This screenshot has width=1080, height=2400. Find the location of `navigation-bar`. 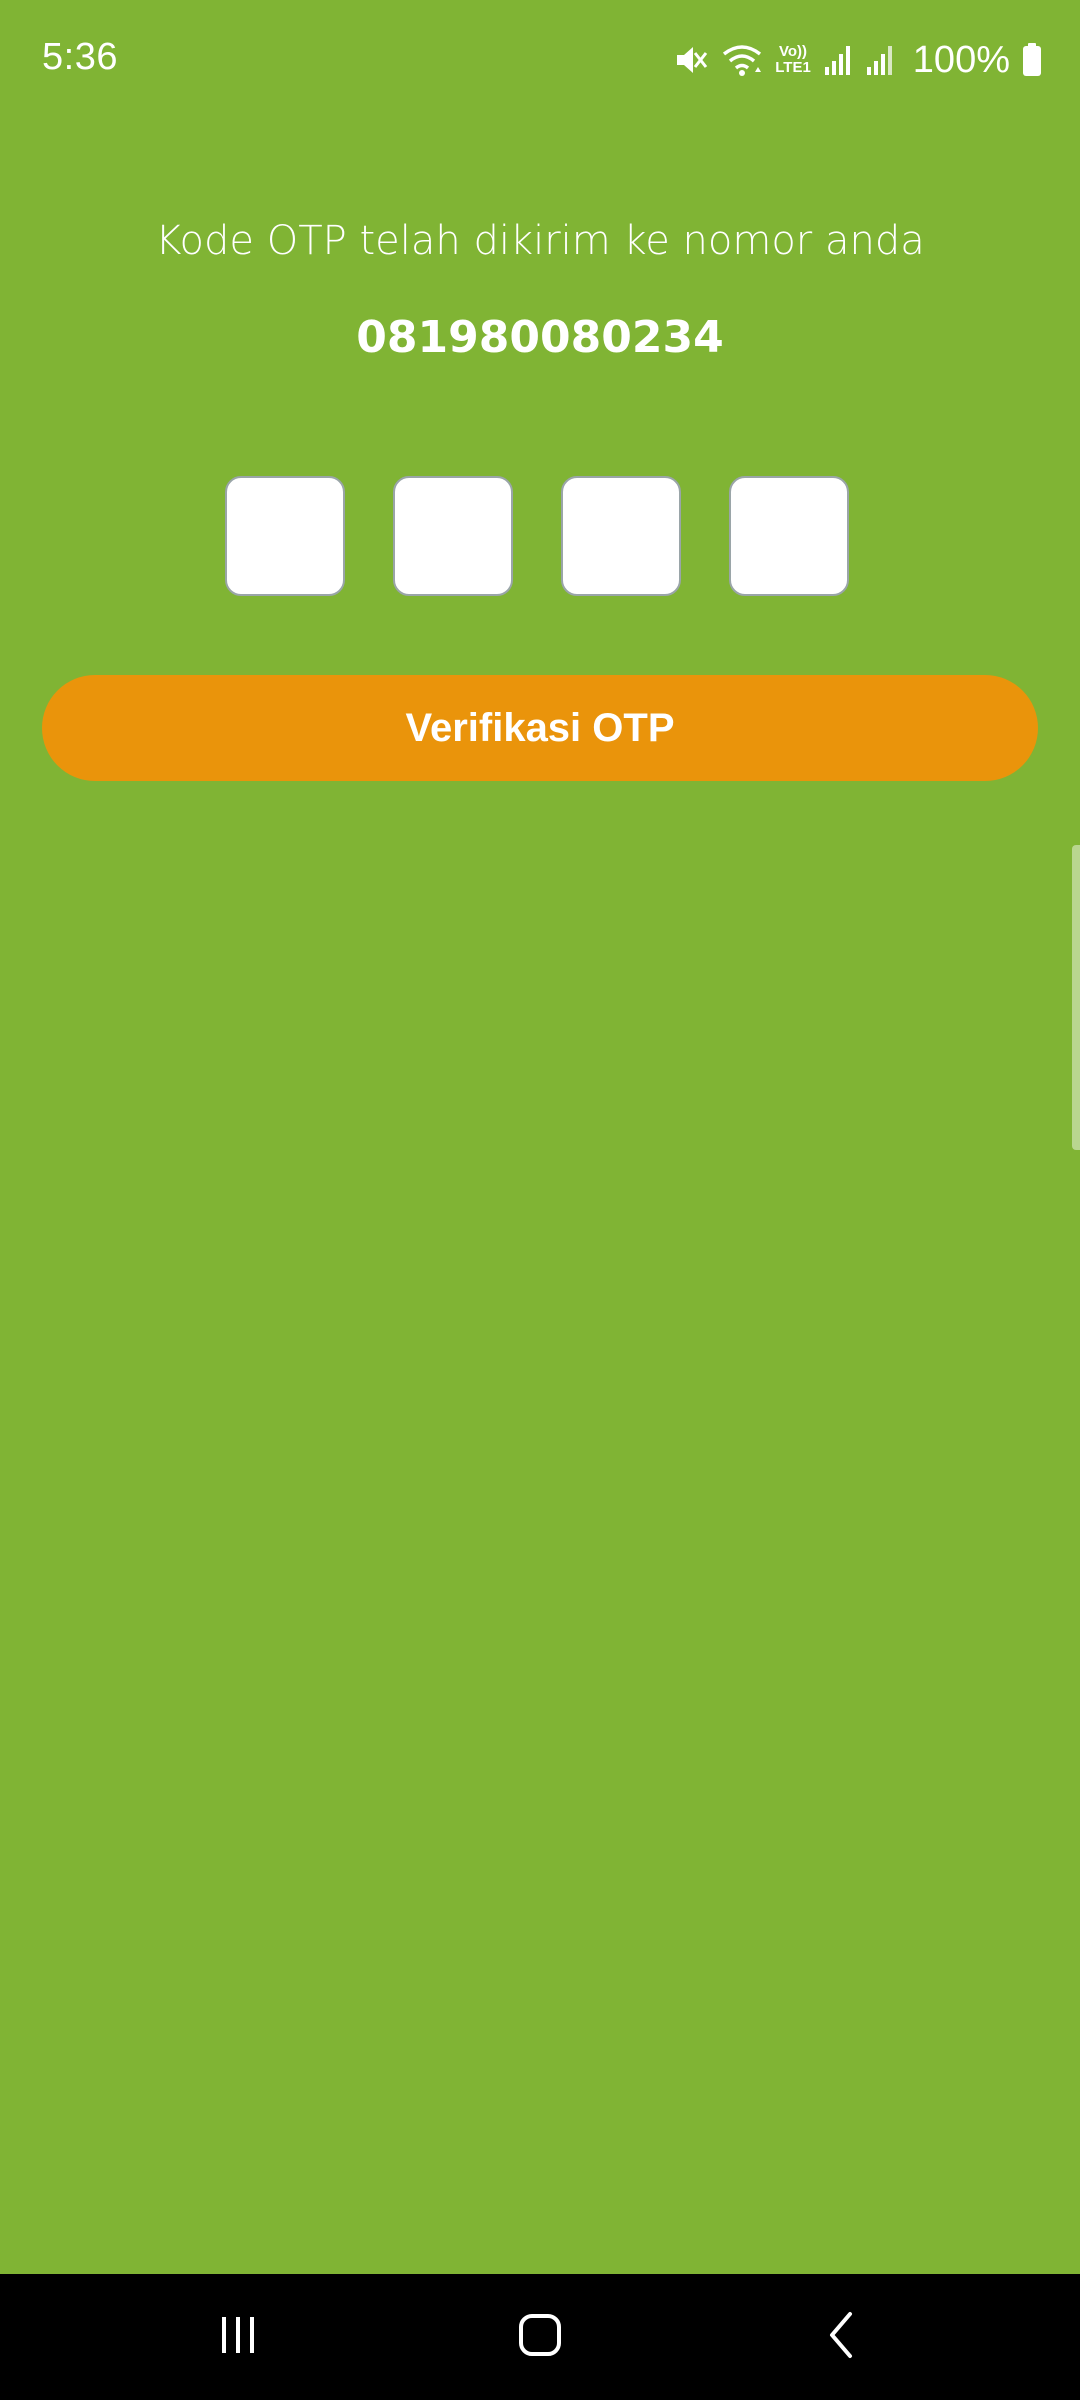

navigation-bar is located at coordinates (540, 2337).